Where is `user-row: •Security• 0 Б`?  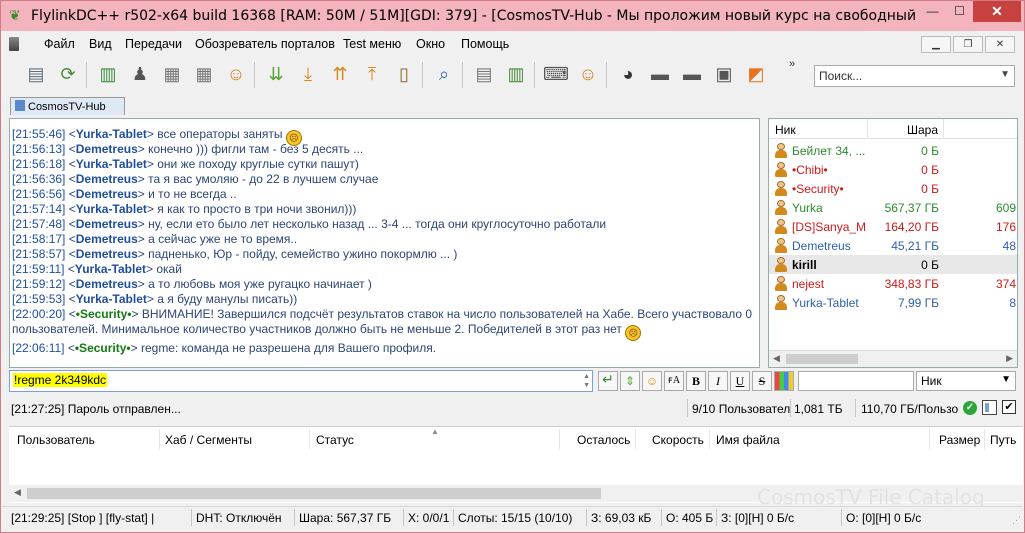
user-row: •Security• 0 Б is located at coordinates (893, 188).